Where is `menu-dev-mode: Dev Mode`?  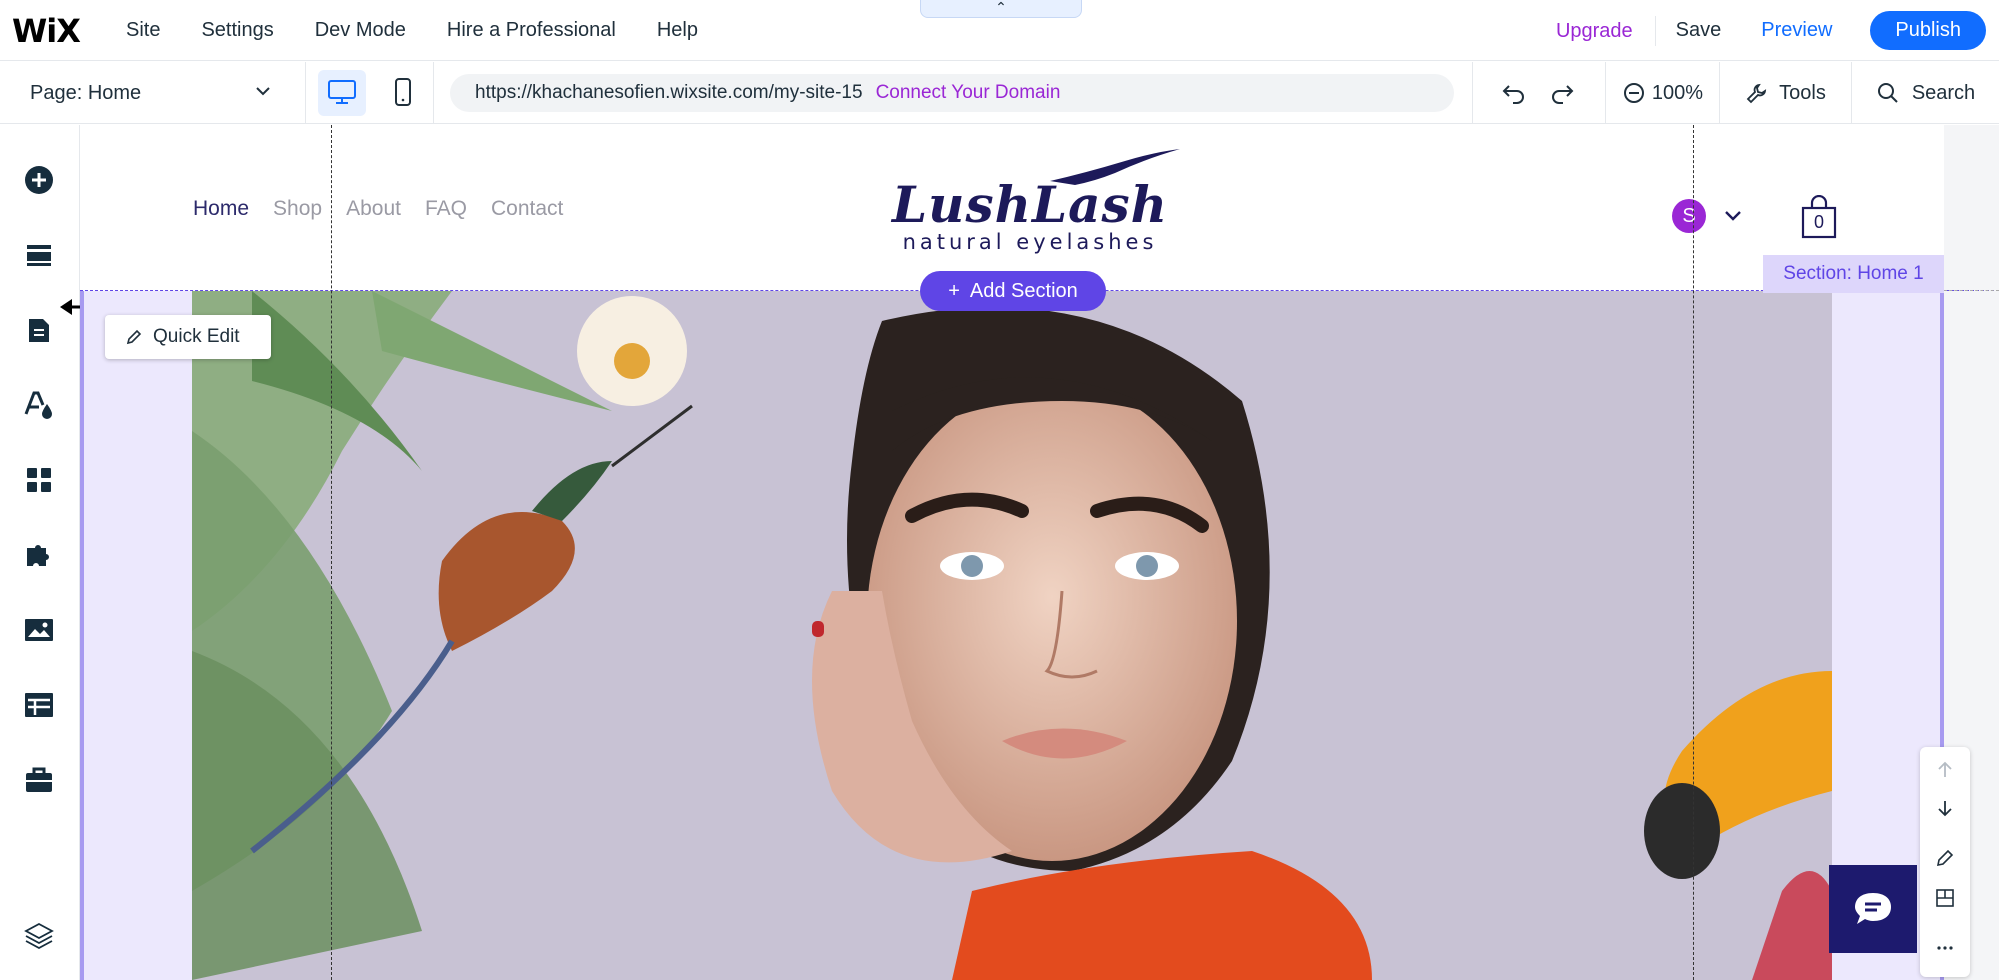
menu-dev-mode: Dev Mode is located at coordinates (360, 30).